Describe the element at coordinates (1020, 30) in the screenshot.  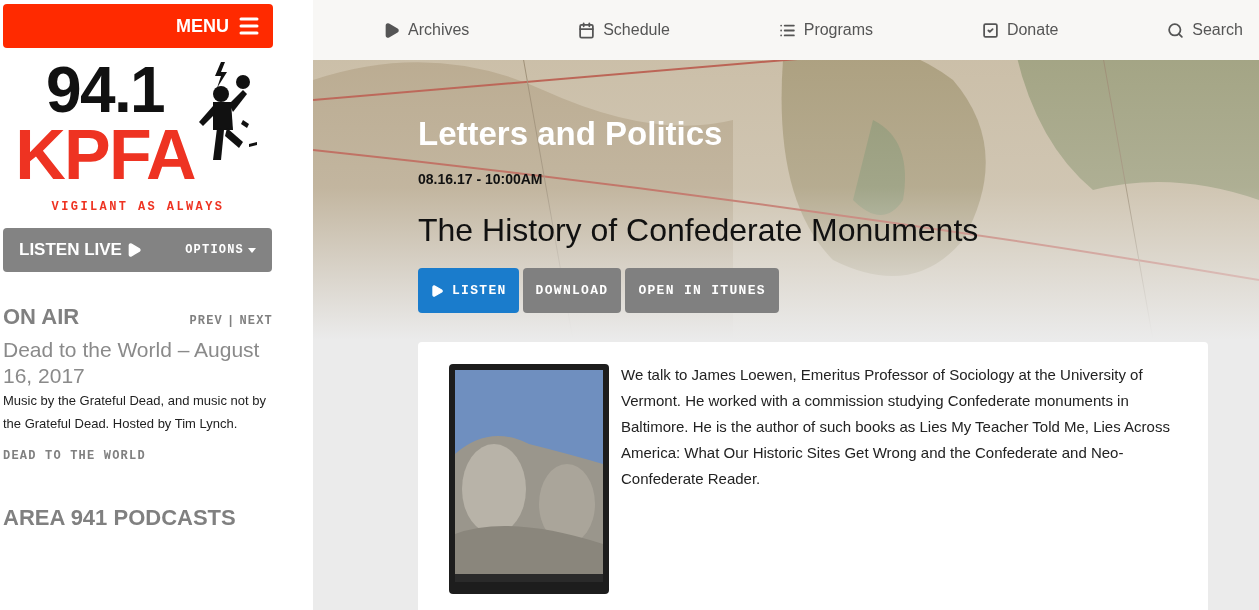
I see `nav-link: Donate` at that location.